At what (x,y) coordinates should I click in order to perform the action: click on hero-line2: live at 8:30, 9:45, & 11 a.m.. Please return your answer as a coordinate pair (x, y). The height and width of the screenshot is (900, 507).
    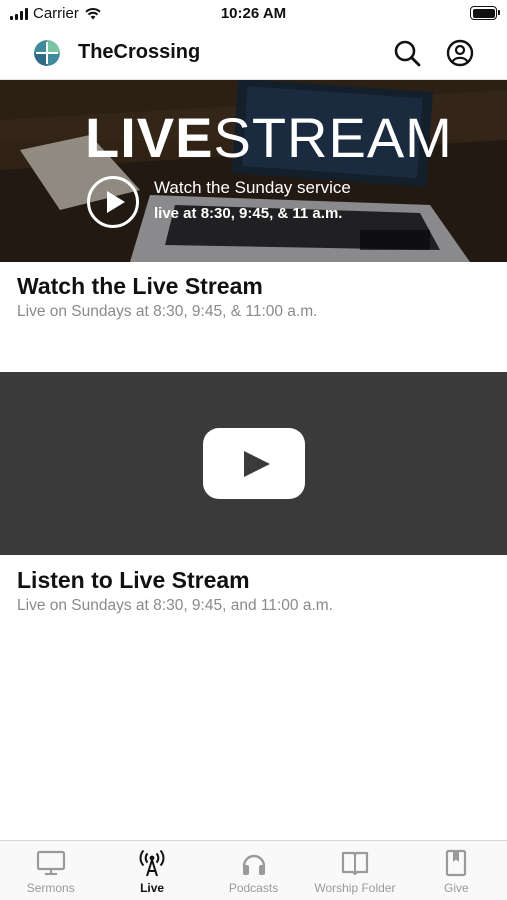
    Looking at the image, I should click on (248, 213).